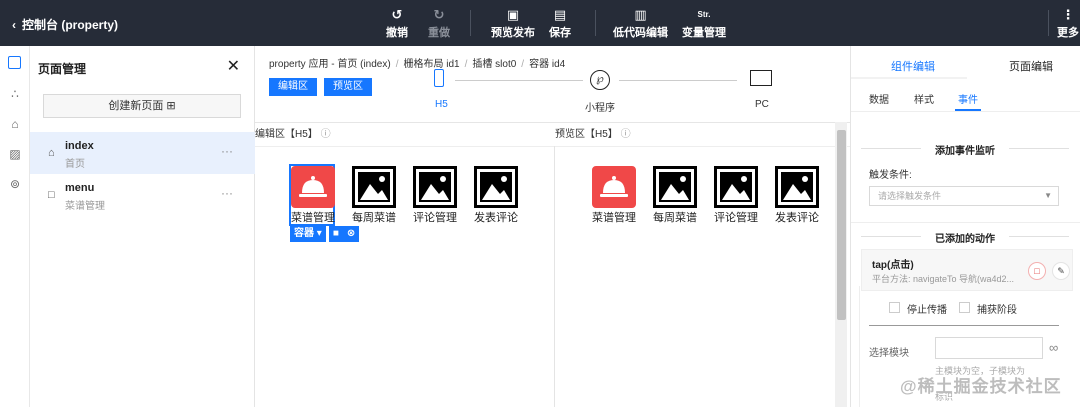 This screenshot has width=1080, height=407. Describe the element at coordinates (560, 33) in the screenshot. I see `save-label: 保存` at that location.